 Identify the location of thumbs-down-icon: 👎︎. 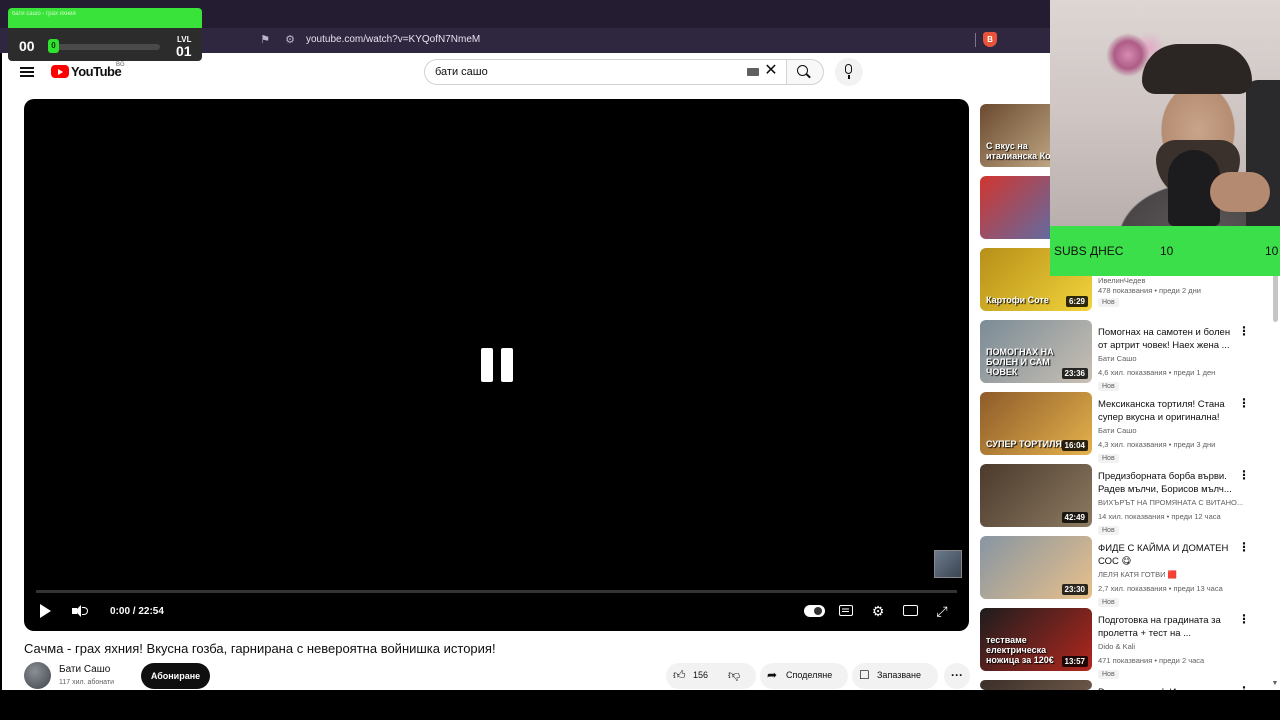
(734, 675).